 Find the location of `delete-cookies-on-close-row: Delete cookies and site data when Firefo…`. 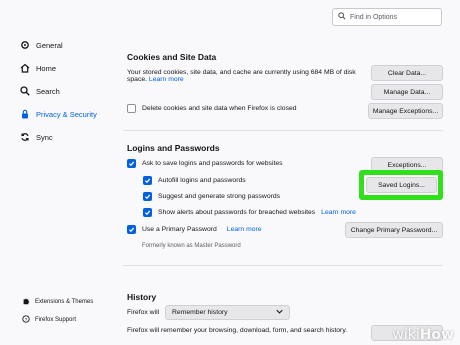

delete-cookies-on-close-row: Delete cookies and site data when Firefo… is located at coordinates (212, 108).